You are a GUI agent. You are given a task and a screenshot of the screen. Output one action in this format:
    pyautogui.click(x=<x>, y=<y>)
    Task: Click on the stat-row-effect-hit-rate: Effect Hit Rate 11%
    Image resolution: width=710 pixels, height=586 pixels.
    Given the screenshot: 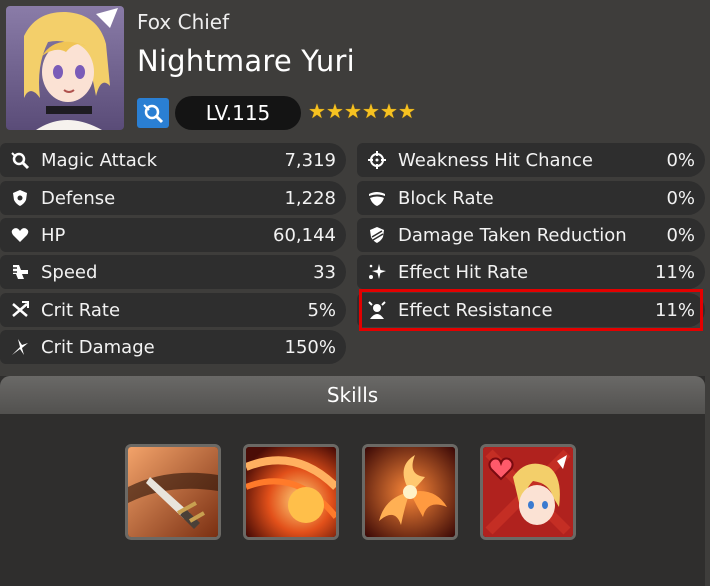 What is the action you would take?
    pyautogui.click(x=531, y=272)
    